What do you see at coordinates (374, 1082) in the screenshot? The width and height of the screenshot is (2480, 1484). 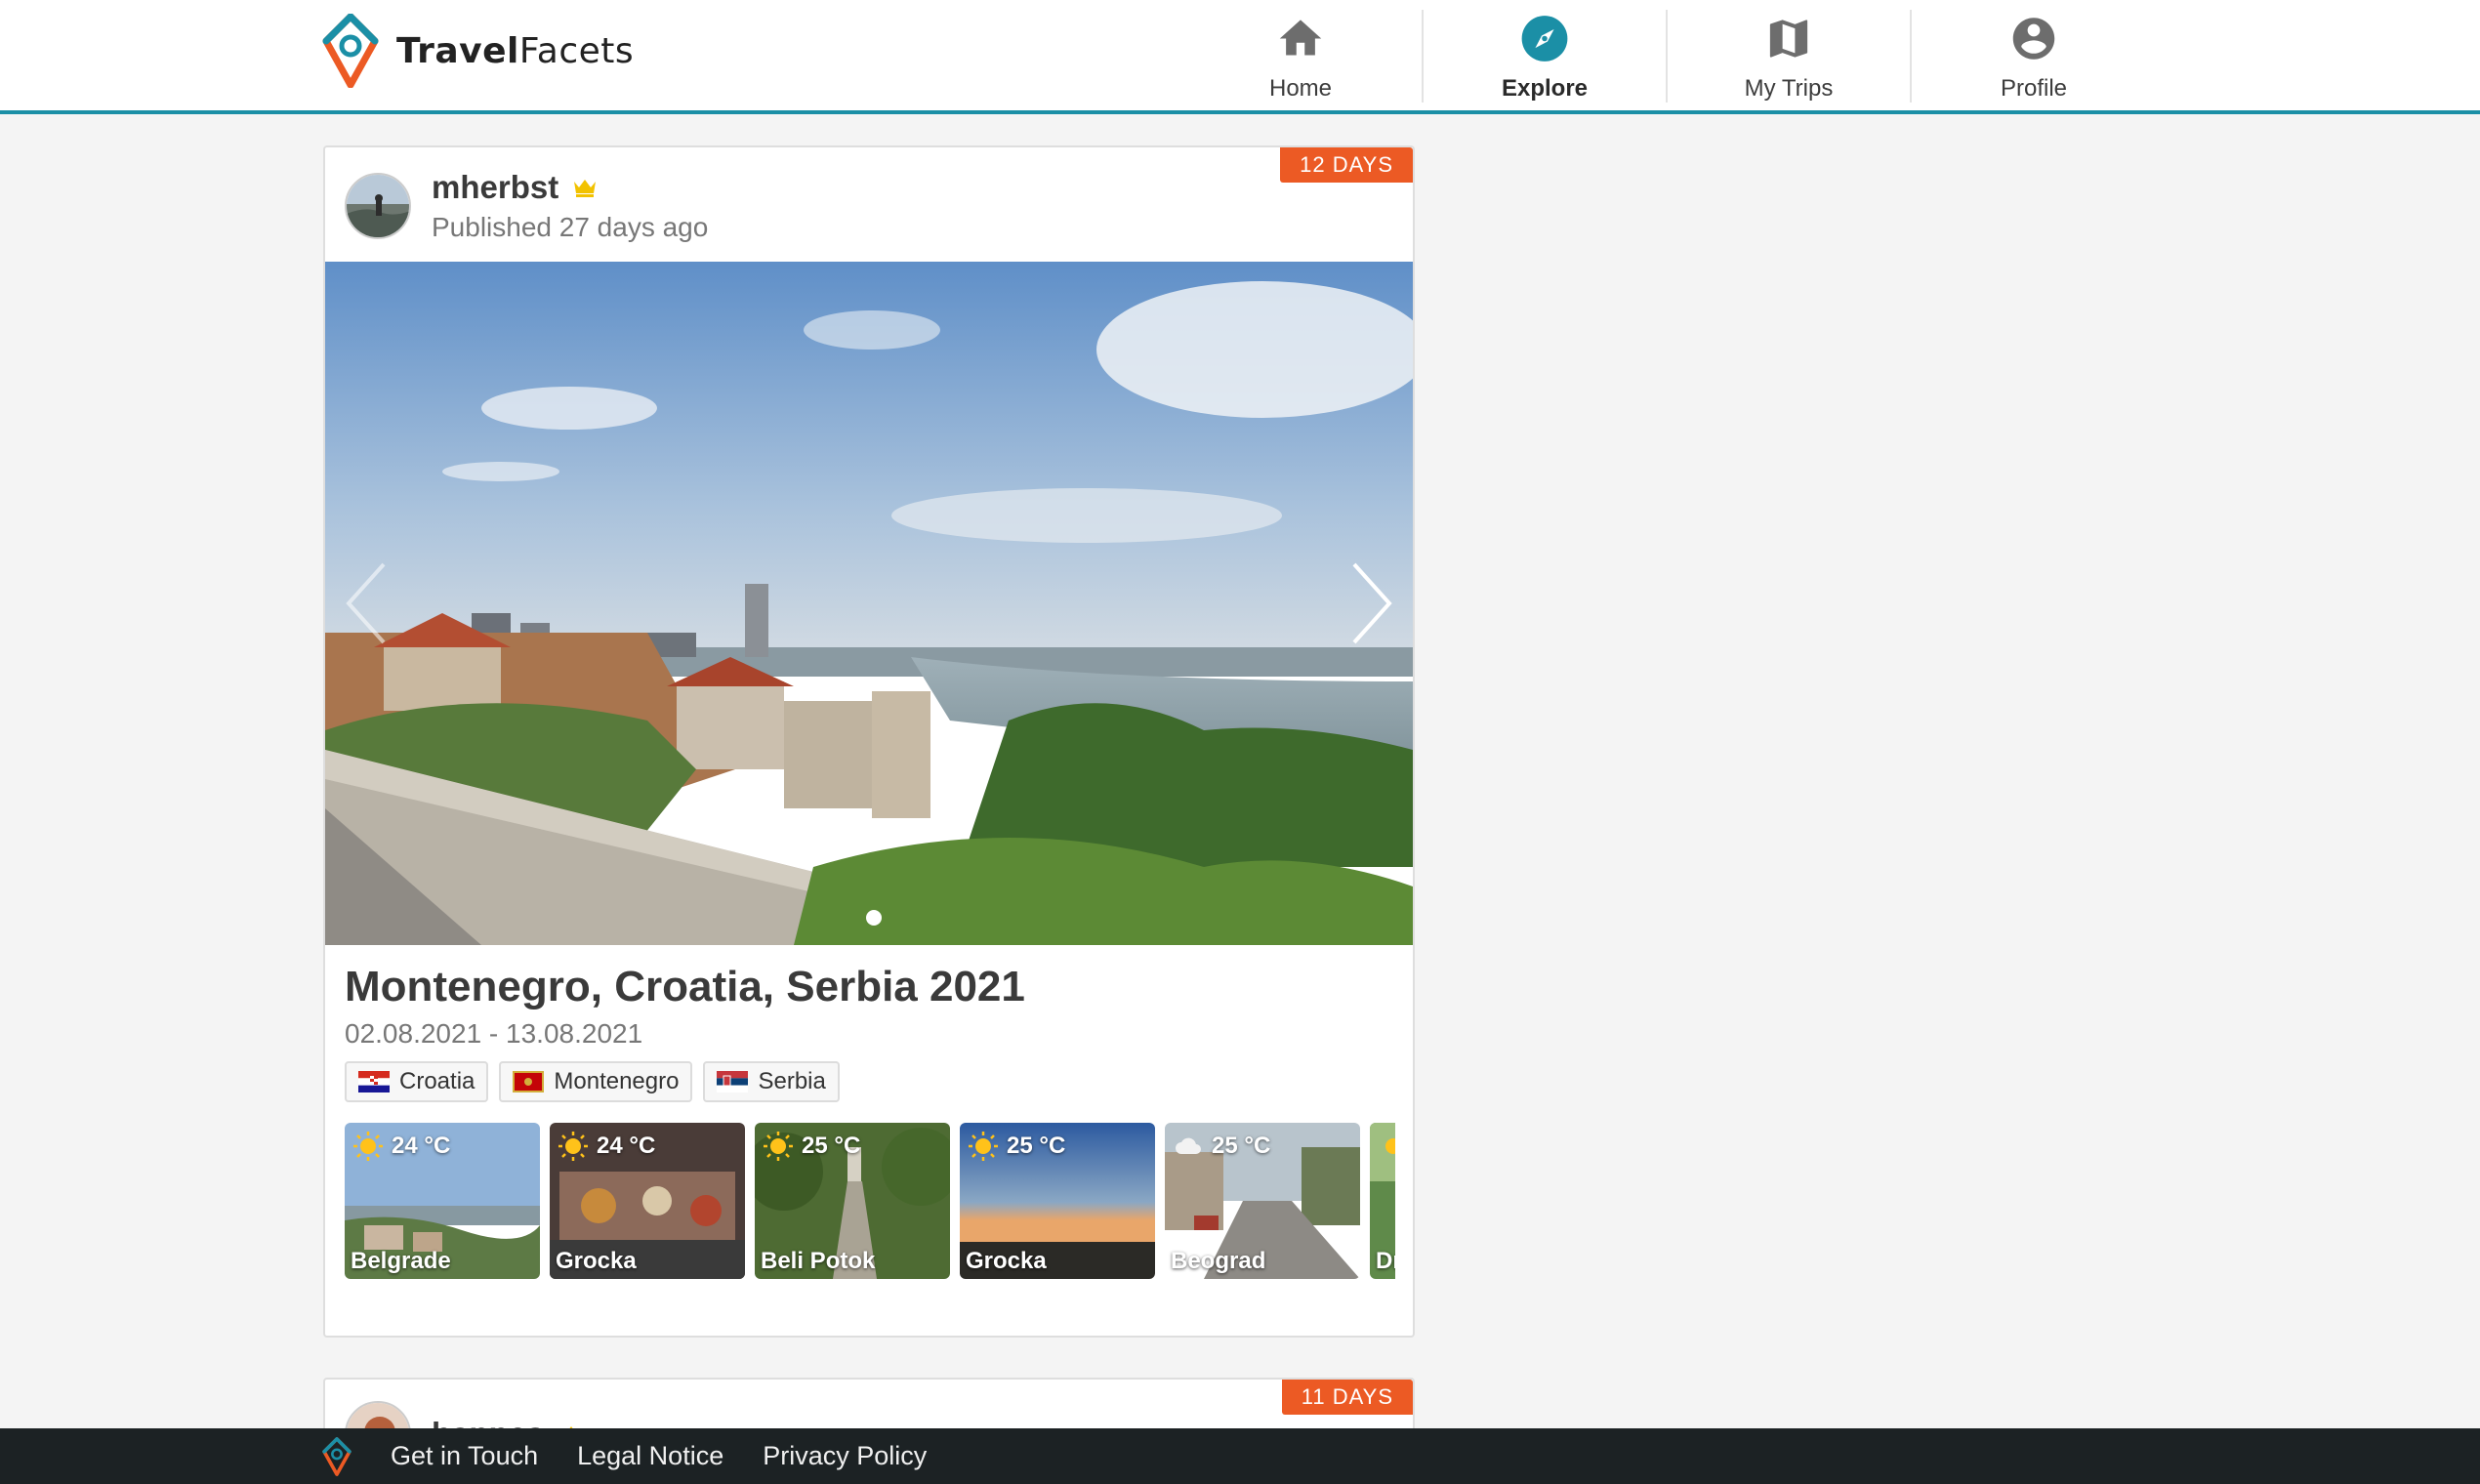 I see `croatia-flag-icon` at bounding box center [374, 1082].